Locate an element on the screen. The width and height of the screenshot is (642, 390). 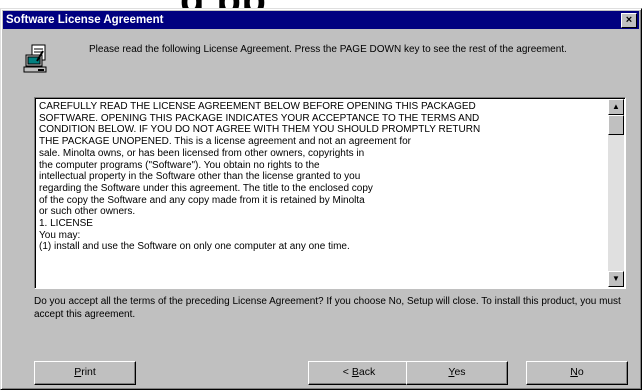
arrow-up-icon: ▲ is located at coordinates (616, 106).